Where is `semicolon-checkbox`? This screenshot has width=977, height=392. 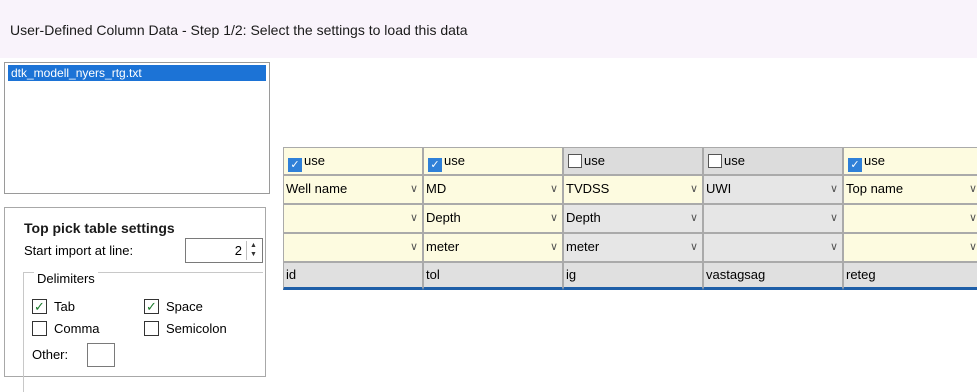
semicolon-checkbox is located at coordinates (151, 328).